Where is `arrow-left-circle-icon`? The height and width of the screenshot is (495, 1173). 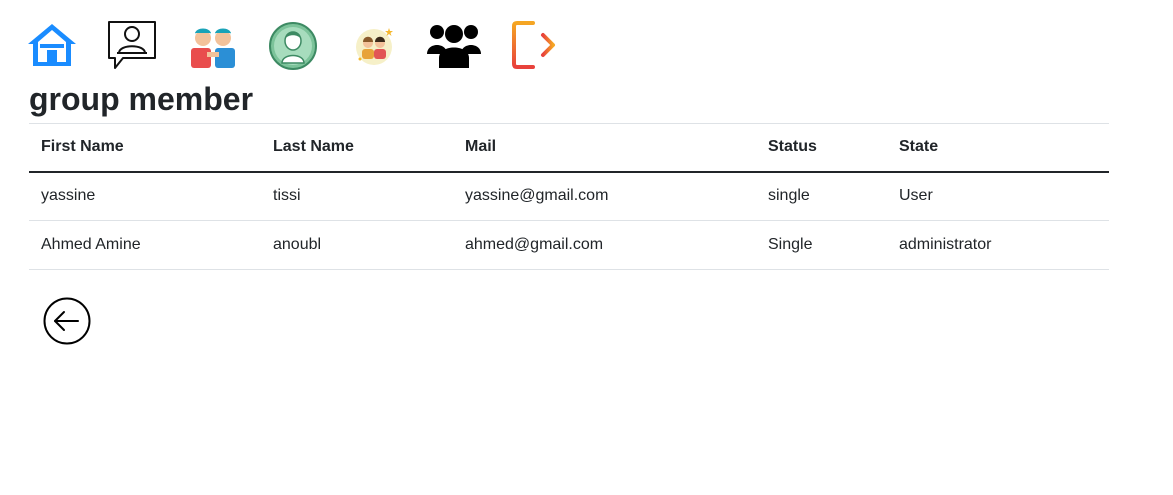
arrow-left-circle-icon is located at coordinates (67, 321).